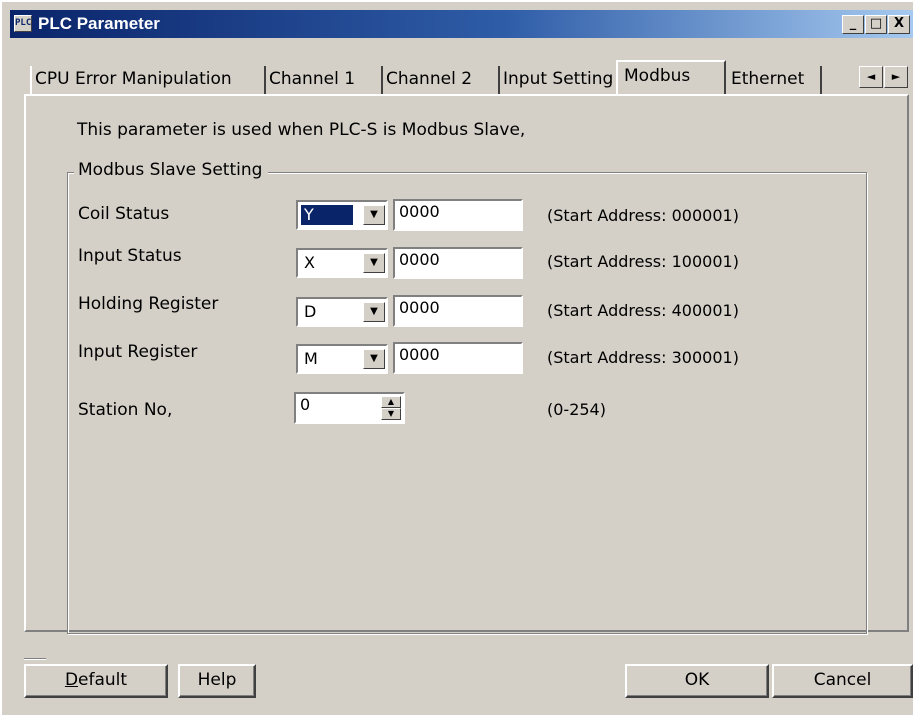 This screenshot has width=913, height=715. Describe the element at coordinates (391, 414) in the screenshot. I see `spin-down-icon: ▼` at that location.